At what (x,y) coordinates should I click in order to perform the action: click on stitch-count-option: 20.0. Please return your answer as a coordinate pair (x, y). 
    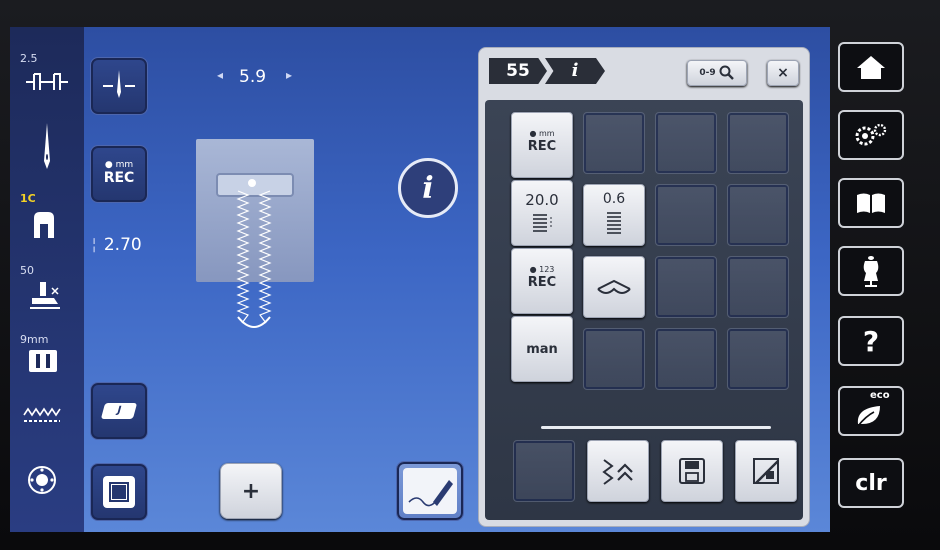
    Looking at the image, I should click on (542, 213).